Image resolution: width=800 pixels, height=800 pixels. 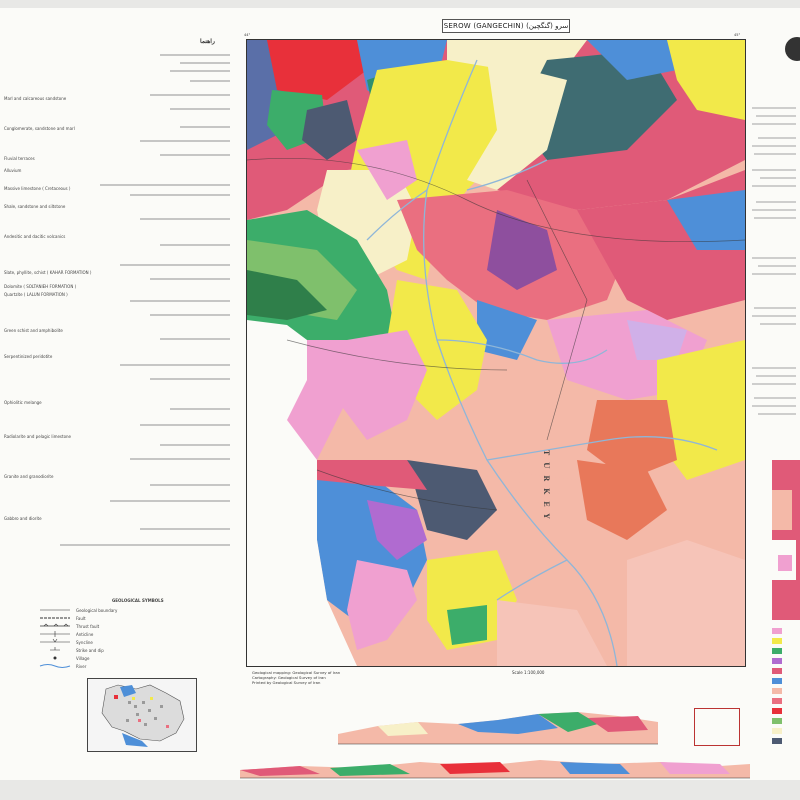 I want to click on legend-note: Alluvium, so click(x=13, y=170).